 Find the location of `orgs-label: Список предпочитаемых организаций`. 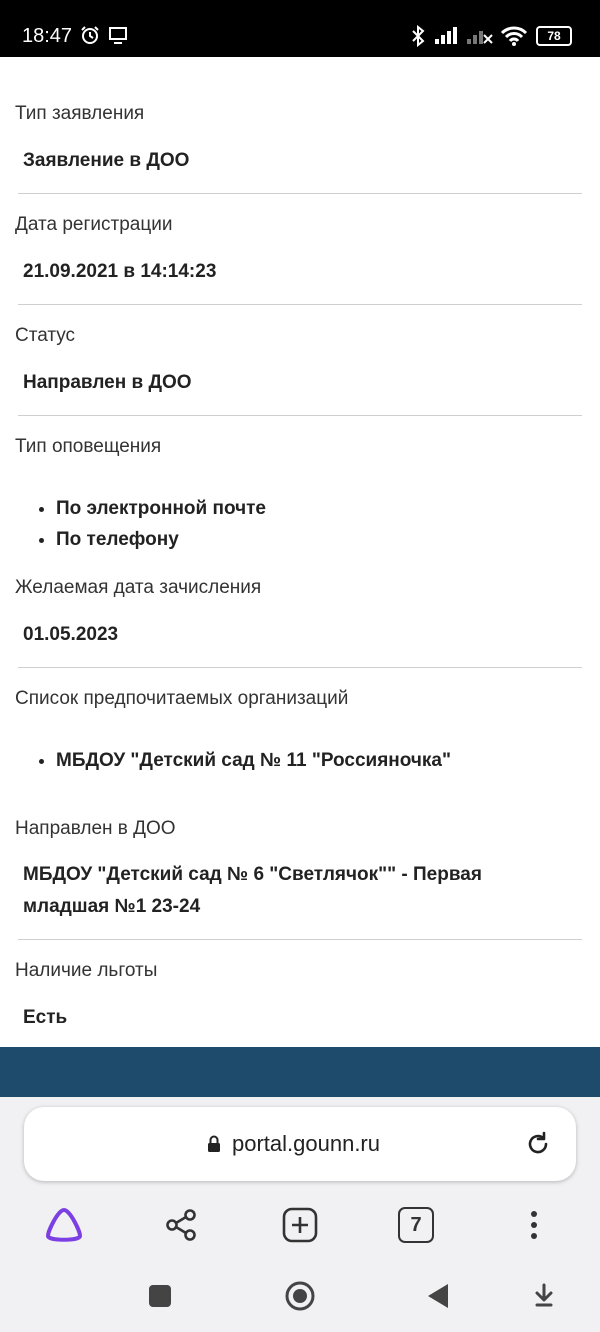

orgs-label: Список предпочитаемых организаций is located at coordinates (182, 698).